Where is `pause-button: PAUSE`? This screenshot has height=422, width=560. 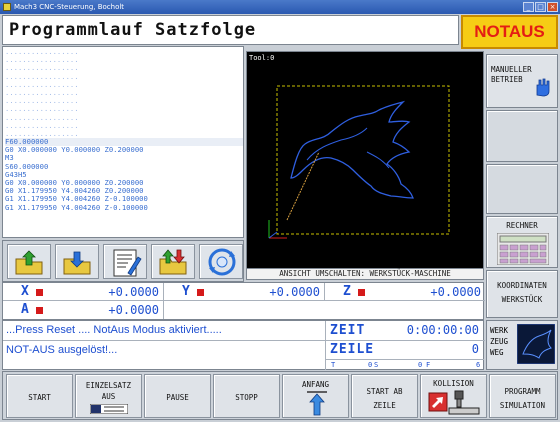 pause-button: PAUSE is located at coordinates (177, 396).